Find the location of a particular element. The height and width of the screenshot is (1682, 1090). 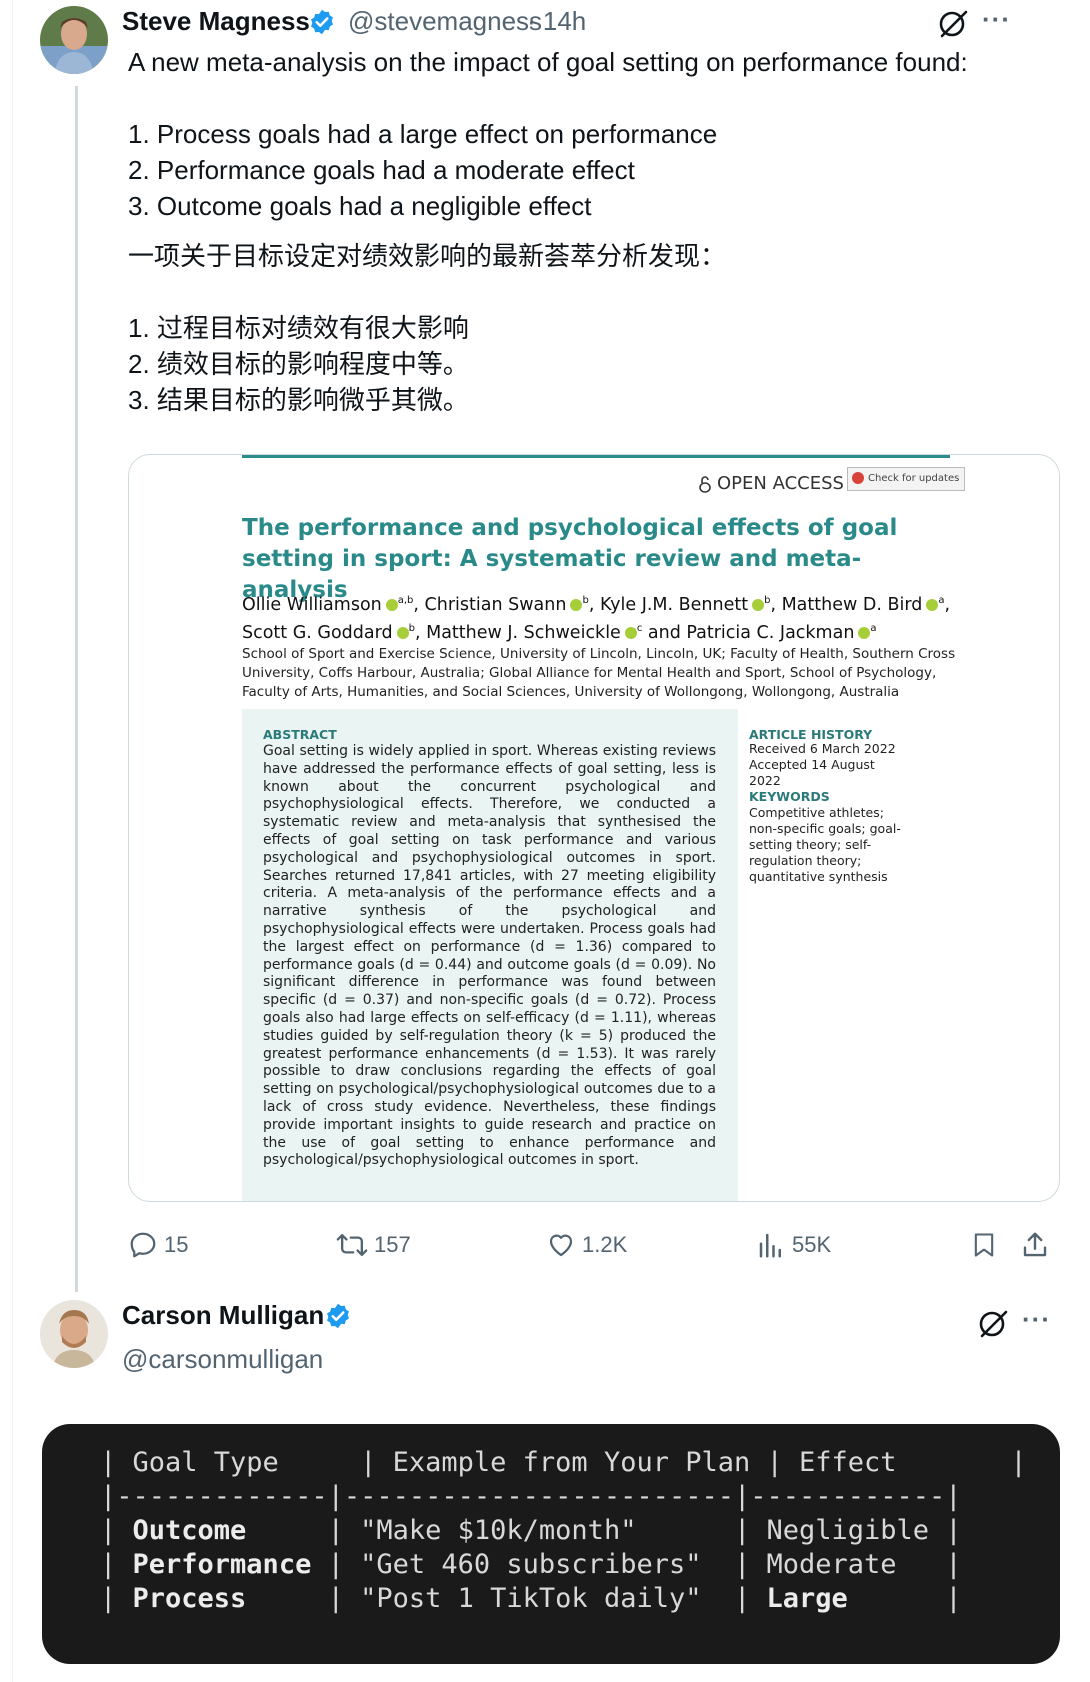

table-cell: Process is located at coordinates (189, 1598).